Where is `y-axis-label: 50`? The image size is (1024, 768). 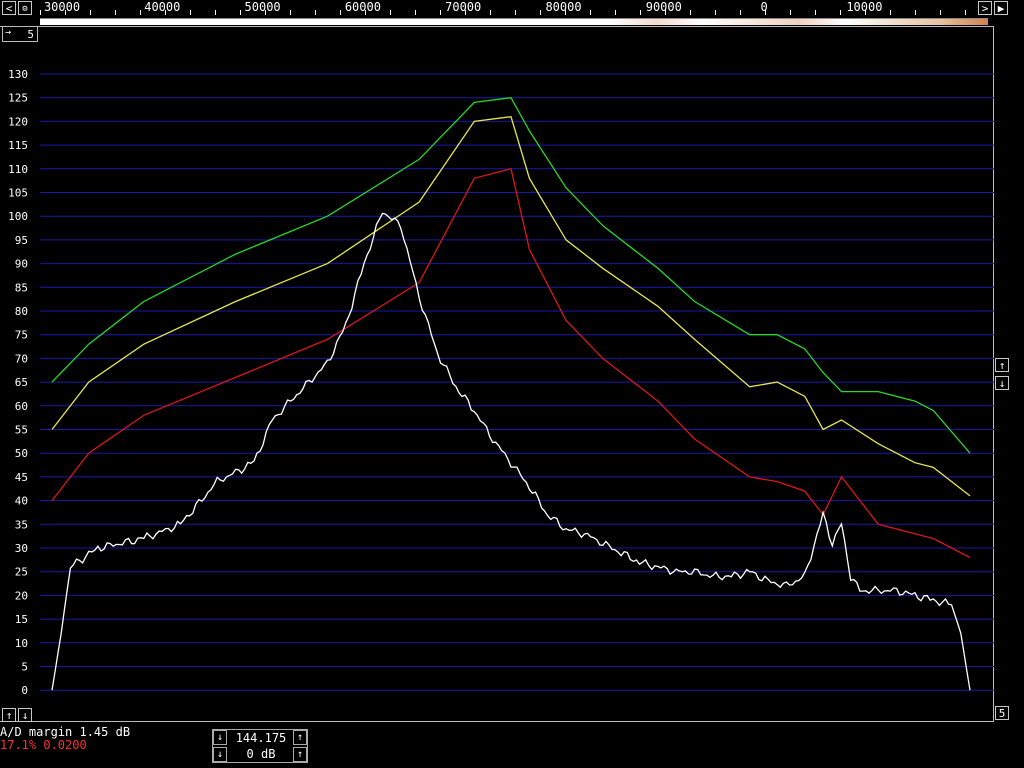 y-axis-label: 50 is located at coordinates (21, 453).